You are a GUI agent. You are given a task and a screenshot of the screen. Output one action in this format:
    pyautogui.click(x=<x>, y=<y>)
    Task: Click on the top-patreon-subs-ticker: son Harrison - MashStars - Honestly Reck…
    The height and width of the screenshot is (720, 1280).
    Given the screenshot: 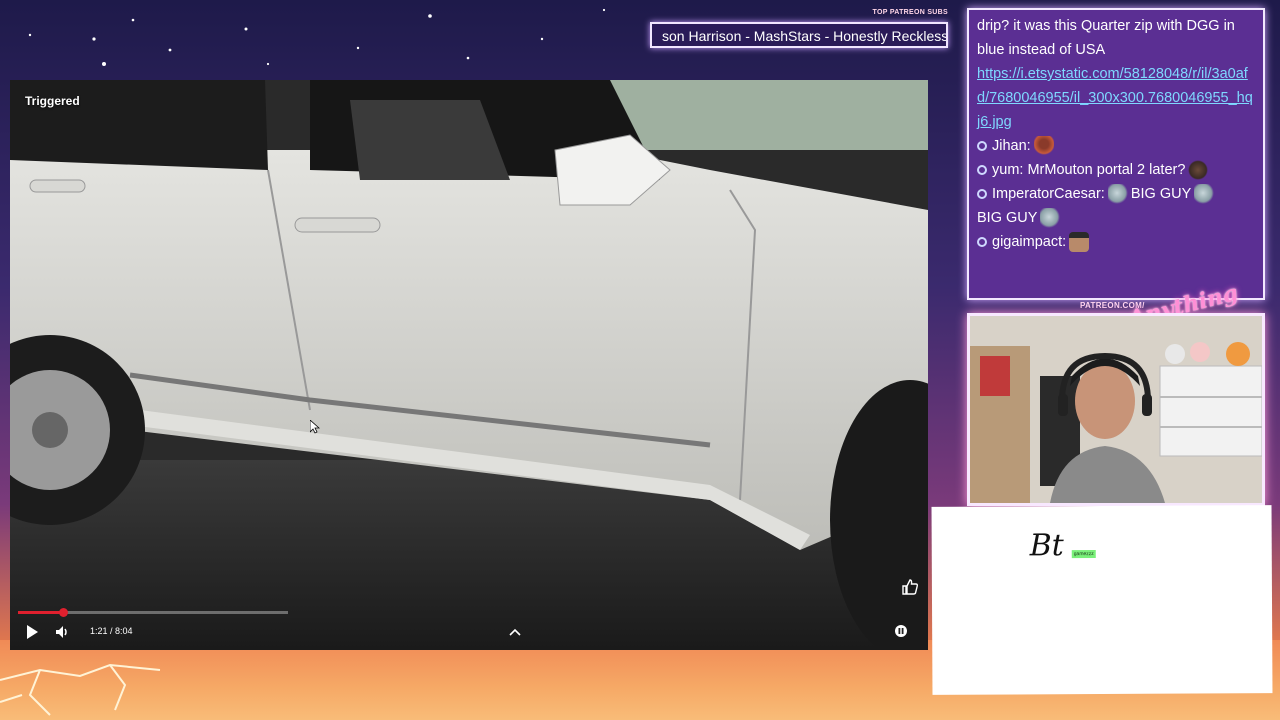 What is the action you would take?
    pyautogui.click(x=799, y=35)
    